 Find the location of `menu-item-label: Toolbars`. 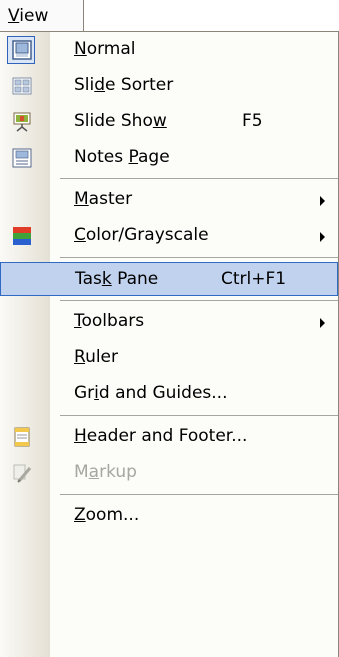

menu-item-label: Toolbars is located at coordinates (109, 321).